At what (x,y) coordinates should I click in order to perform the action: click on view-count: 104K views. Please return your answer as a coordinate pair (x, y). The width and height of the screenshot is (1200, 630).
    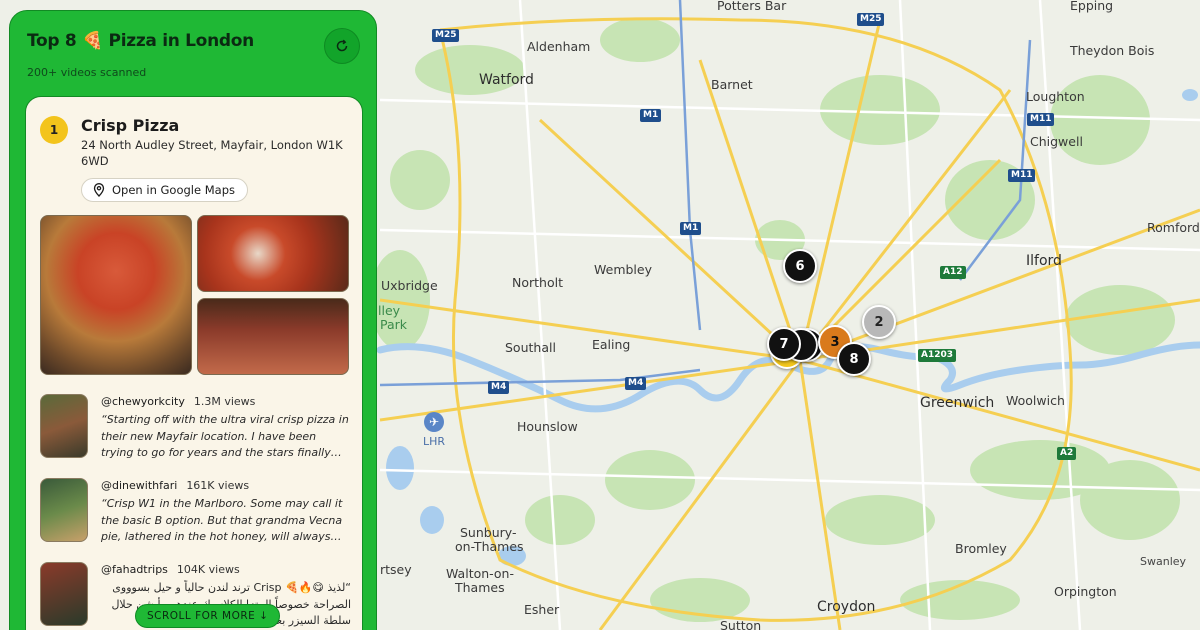
    Looking at the image, I should click on (208, 569).